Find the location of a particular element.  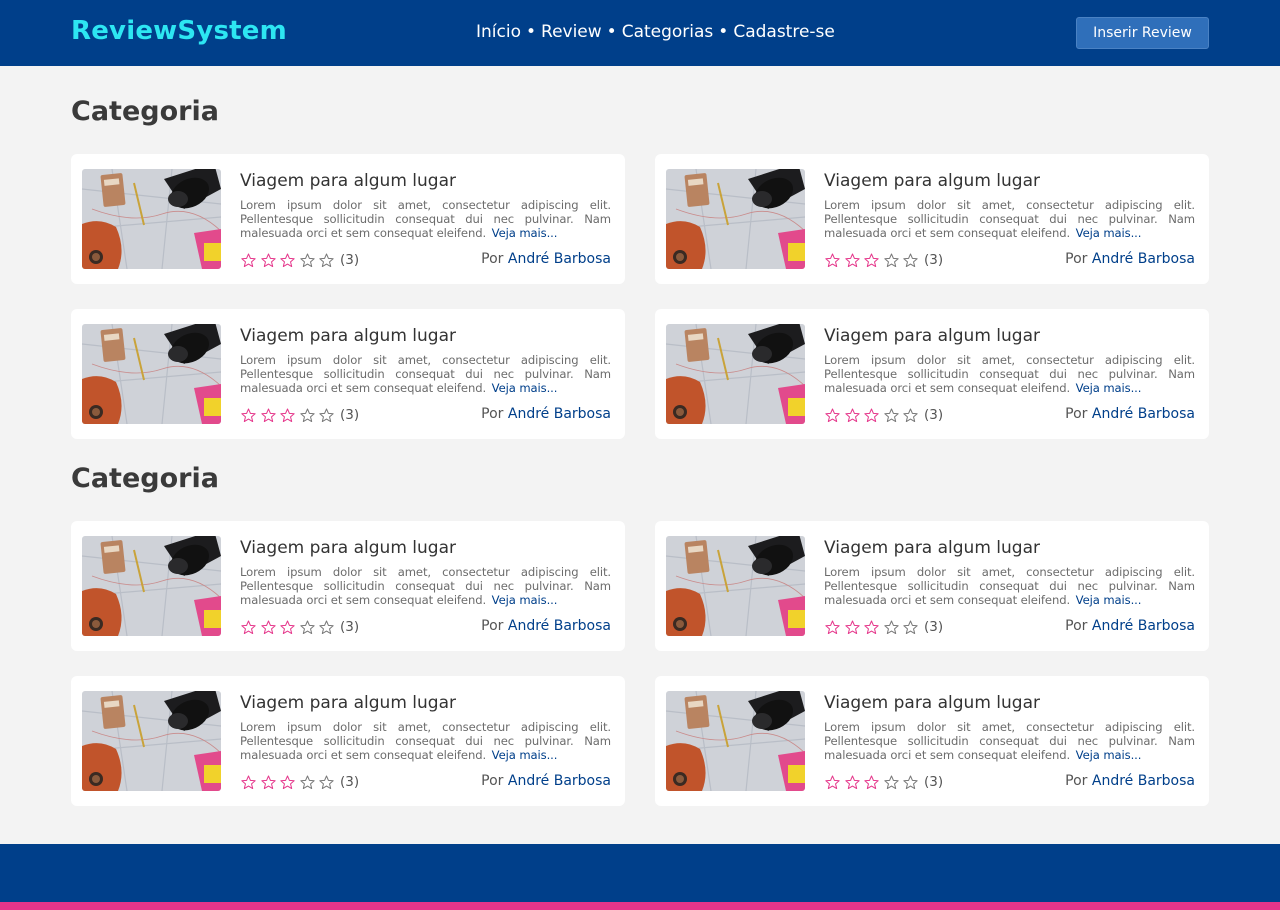

nav-link-review: Review is located at coordinates (571, 32).